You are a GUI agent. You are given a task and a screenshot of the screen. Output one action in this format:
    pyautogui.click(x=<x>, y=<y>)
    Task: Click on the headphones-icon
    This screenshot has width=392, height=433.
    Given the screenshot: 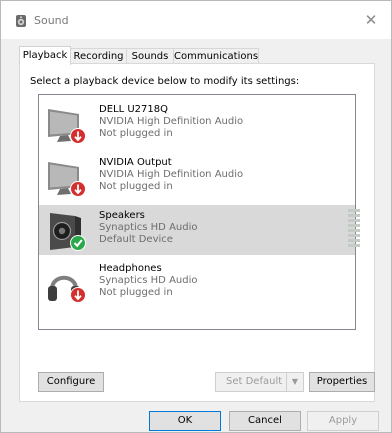 What is the action you would take?
    pyautogui.click(x=67, y=289)
    